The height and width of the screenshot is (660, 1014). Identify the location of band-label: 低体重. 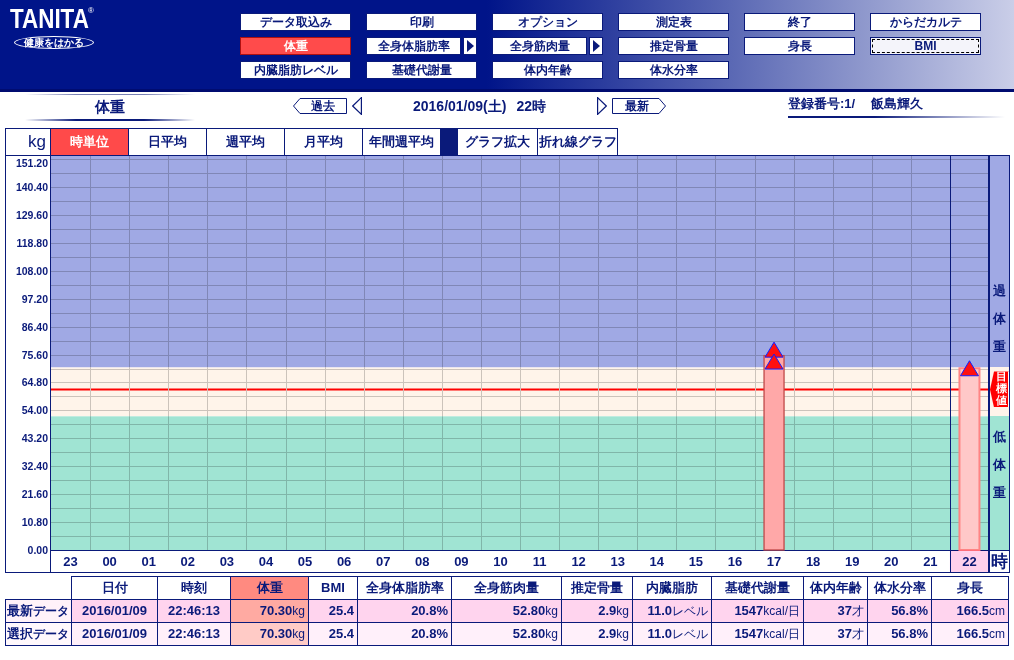
(999, 465).